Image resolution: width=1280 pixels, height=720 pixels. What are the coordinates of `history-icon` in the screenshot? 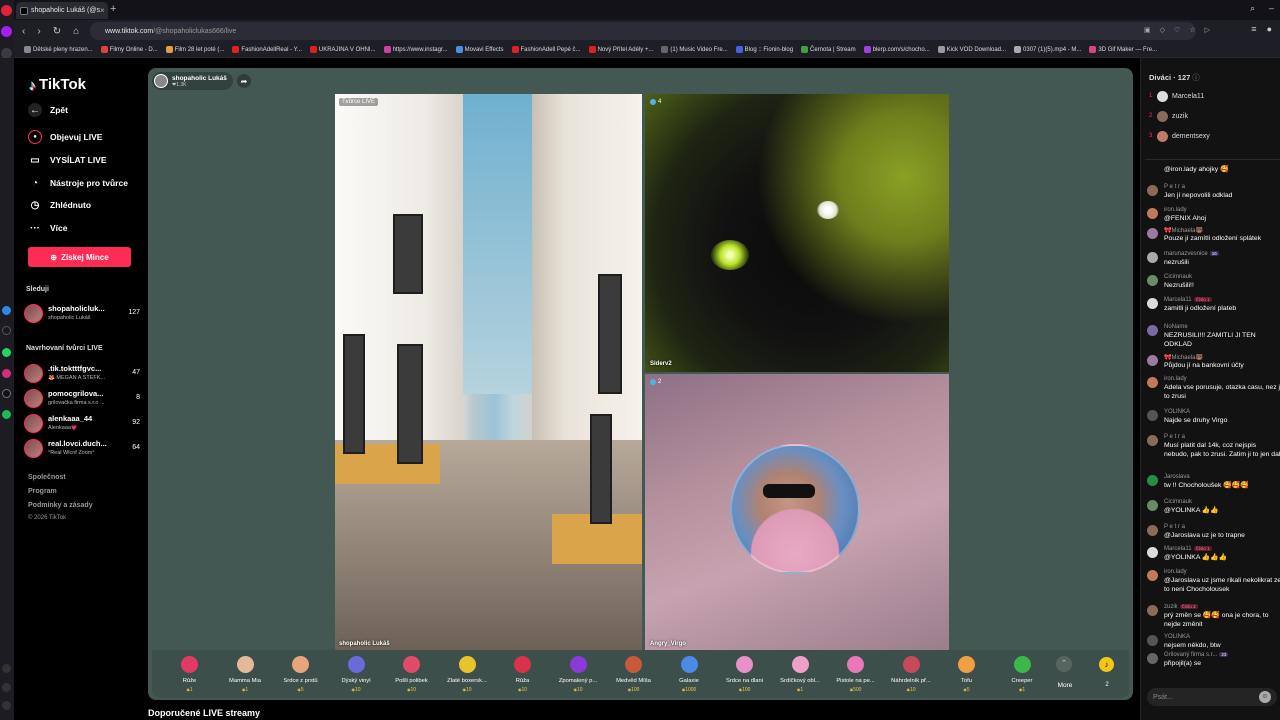 It's located at (6, 687).